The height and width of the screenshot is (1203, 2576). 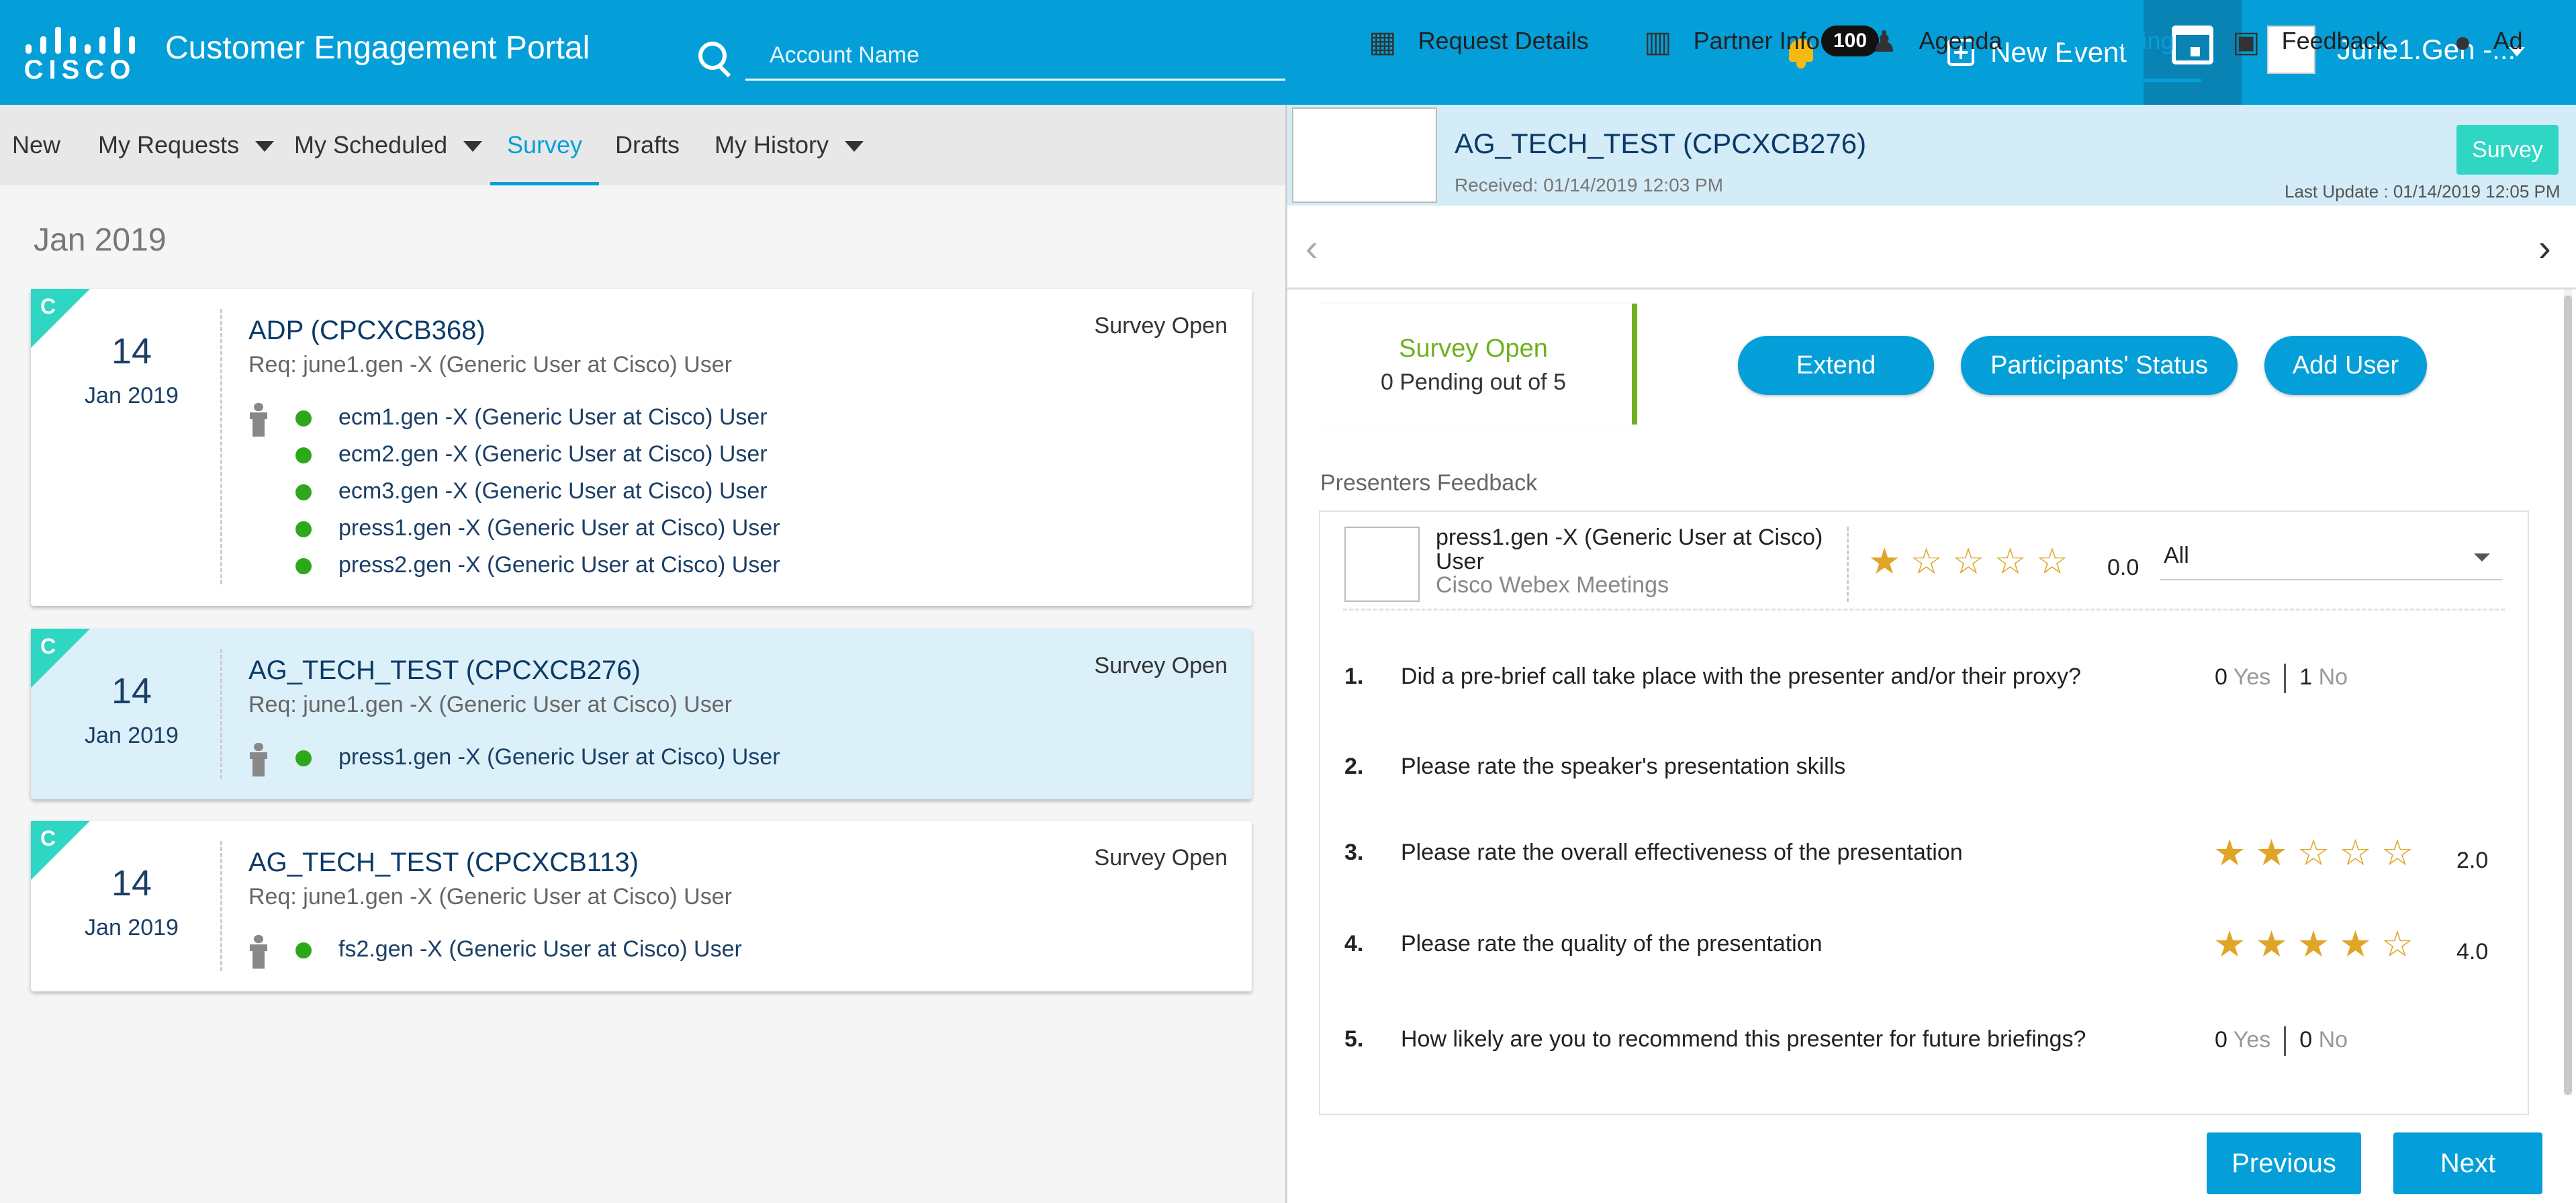 I want to click on presenter-divider, so click(x=1848, y=564).